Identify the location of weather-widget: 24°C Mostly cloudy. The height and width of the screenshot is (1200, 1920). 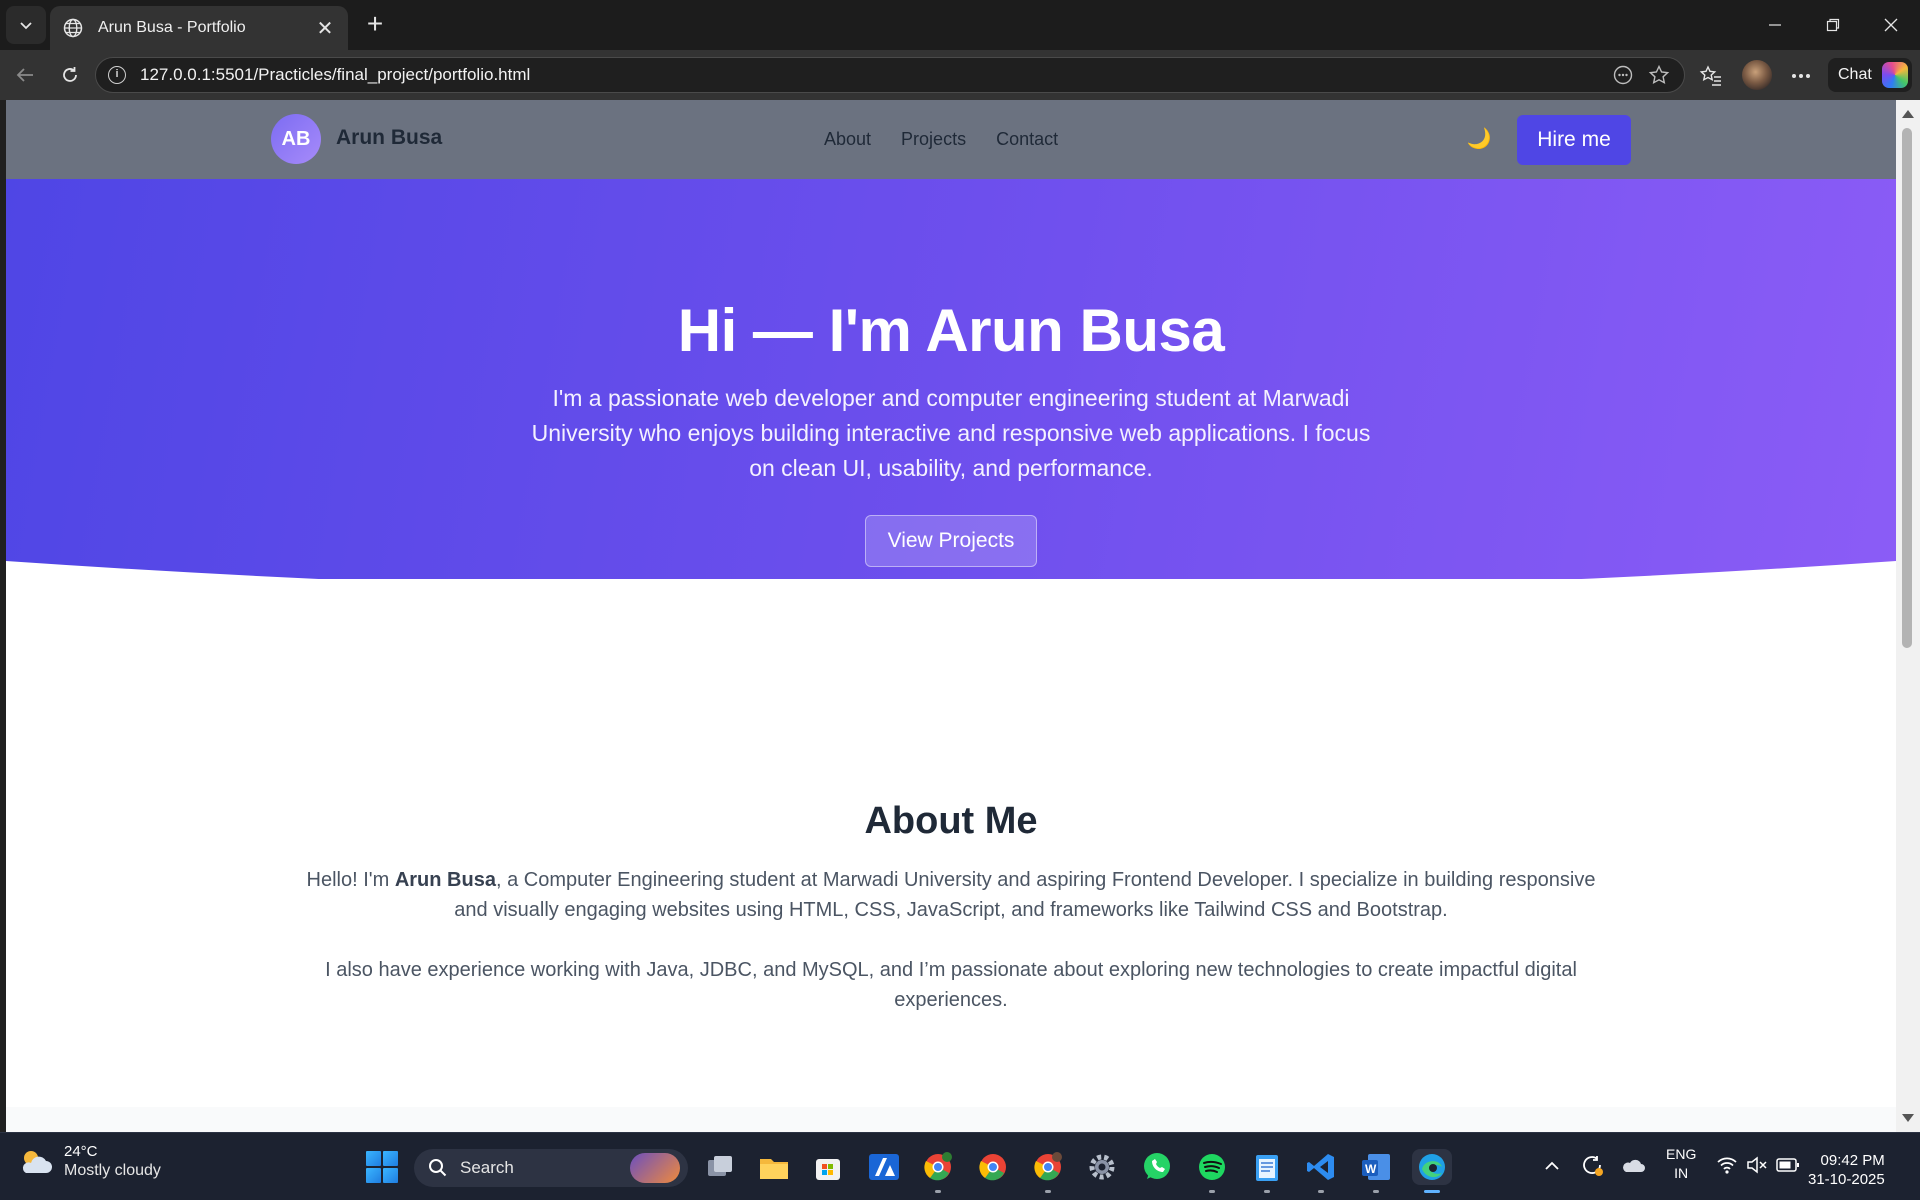
(89, 1161).